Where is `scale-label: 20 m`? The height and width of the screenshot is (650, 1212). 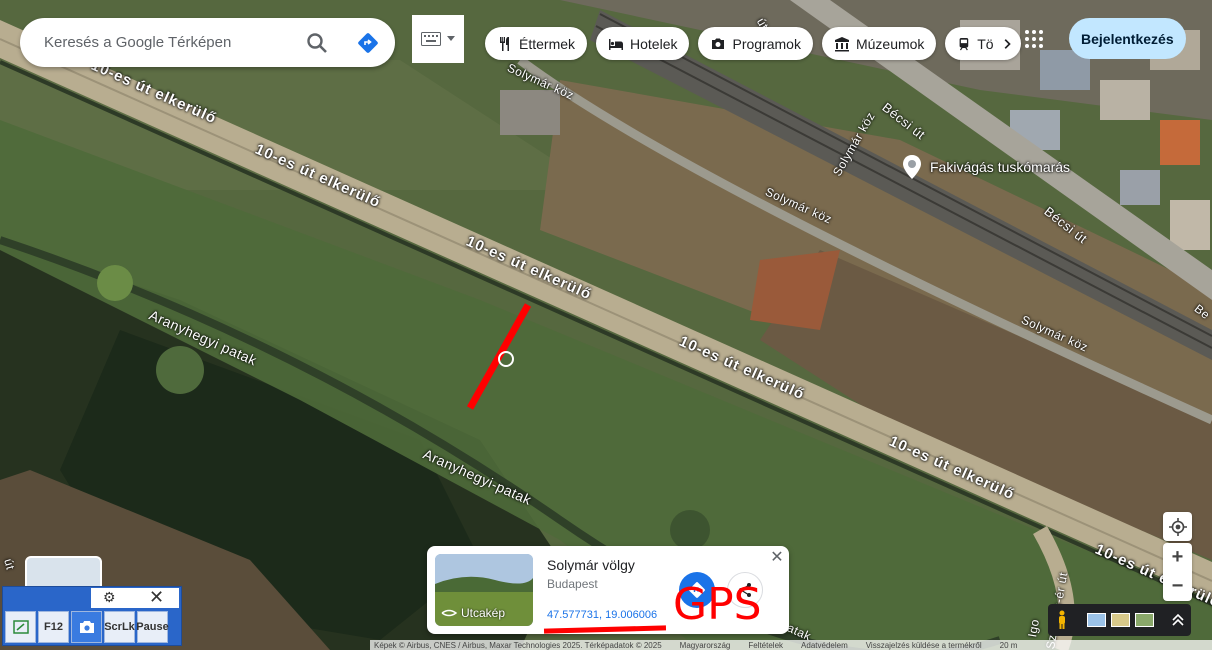 scale-label: 20 m is located at coordinates (1009, 645).